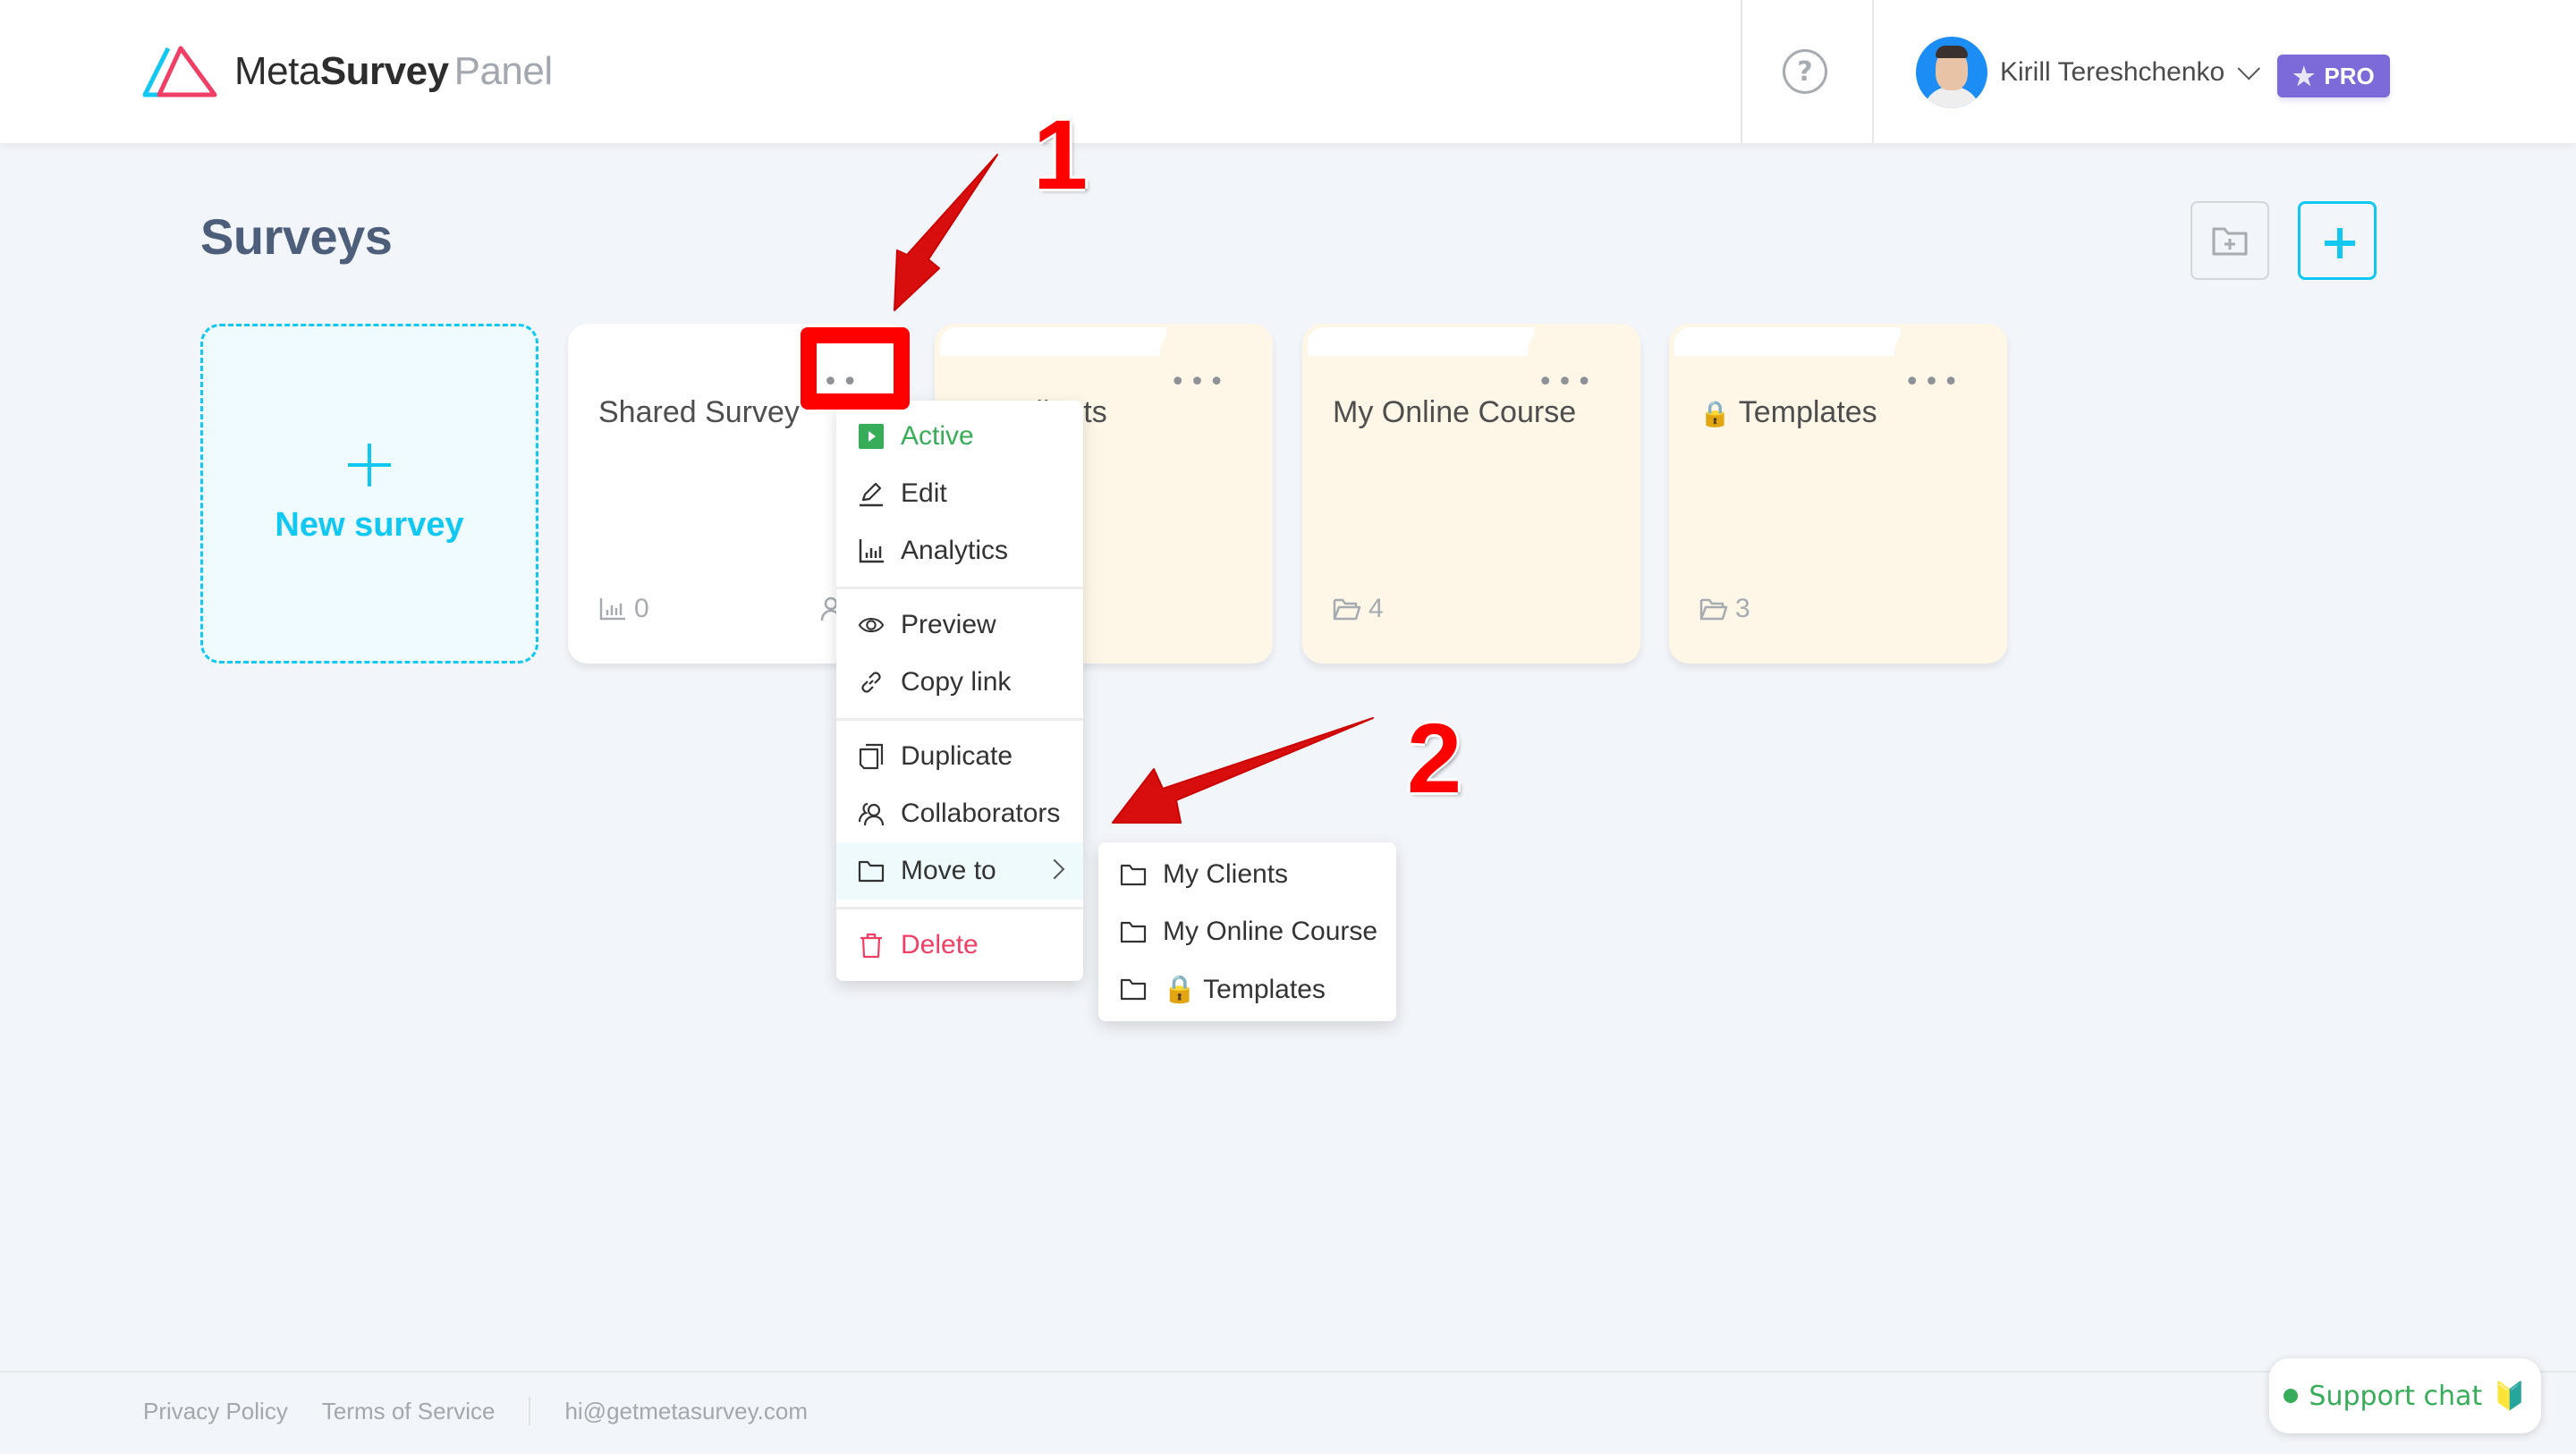 This screenshot has height=1454, width=2576. What do you see at coordinates (871, 625) in the screenshot?
I see `eye-icon` at bounding box center [871, 625].